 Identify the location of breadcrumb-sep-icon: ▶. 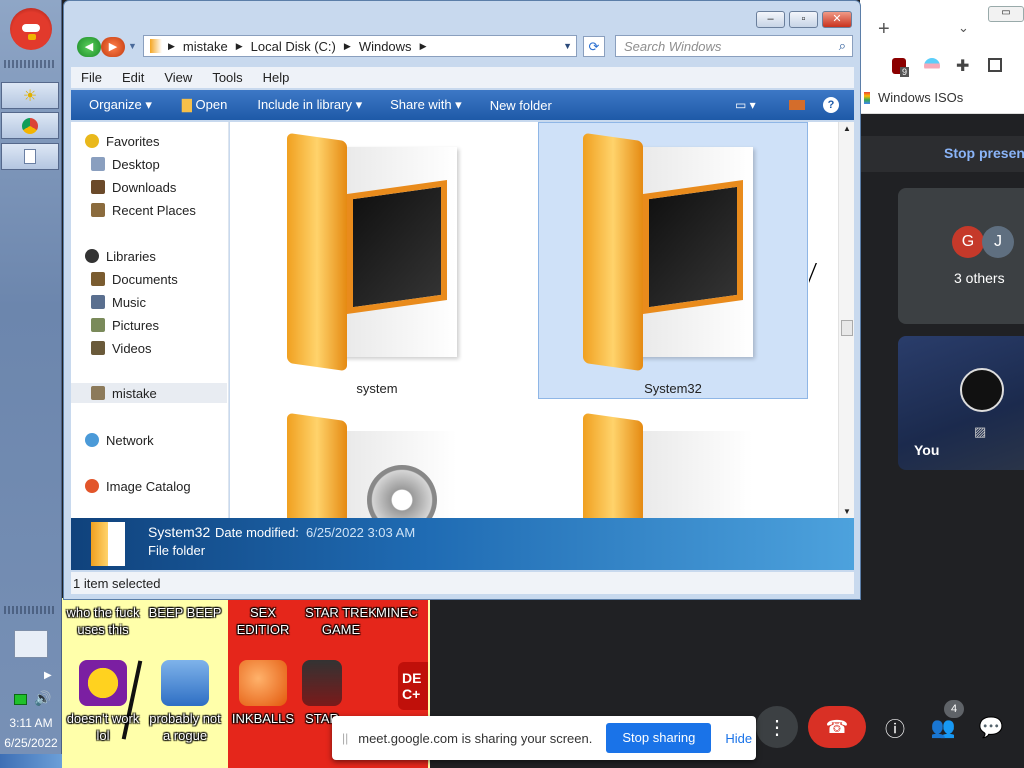
(171, 45).